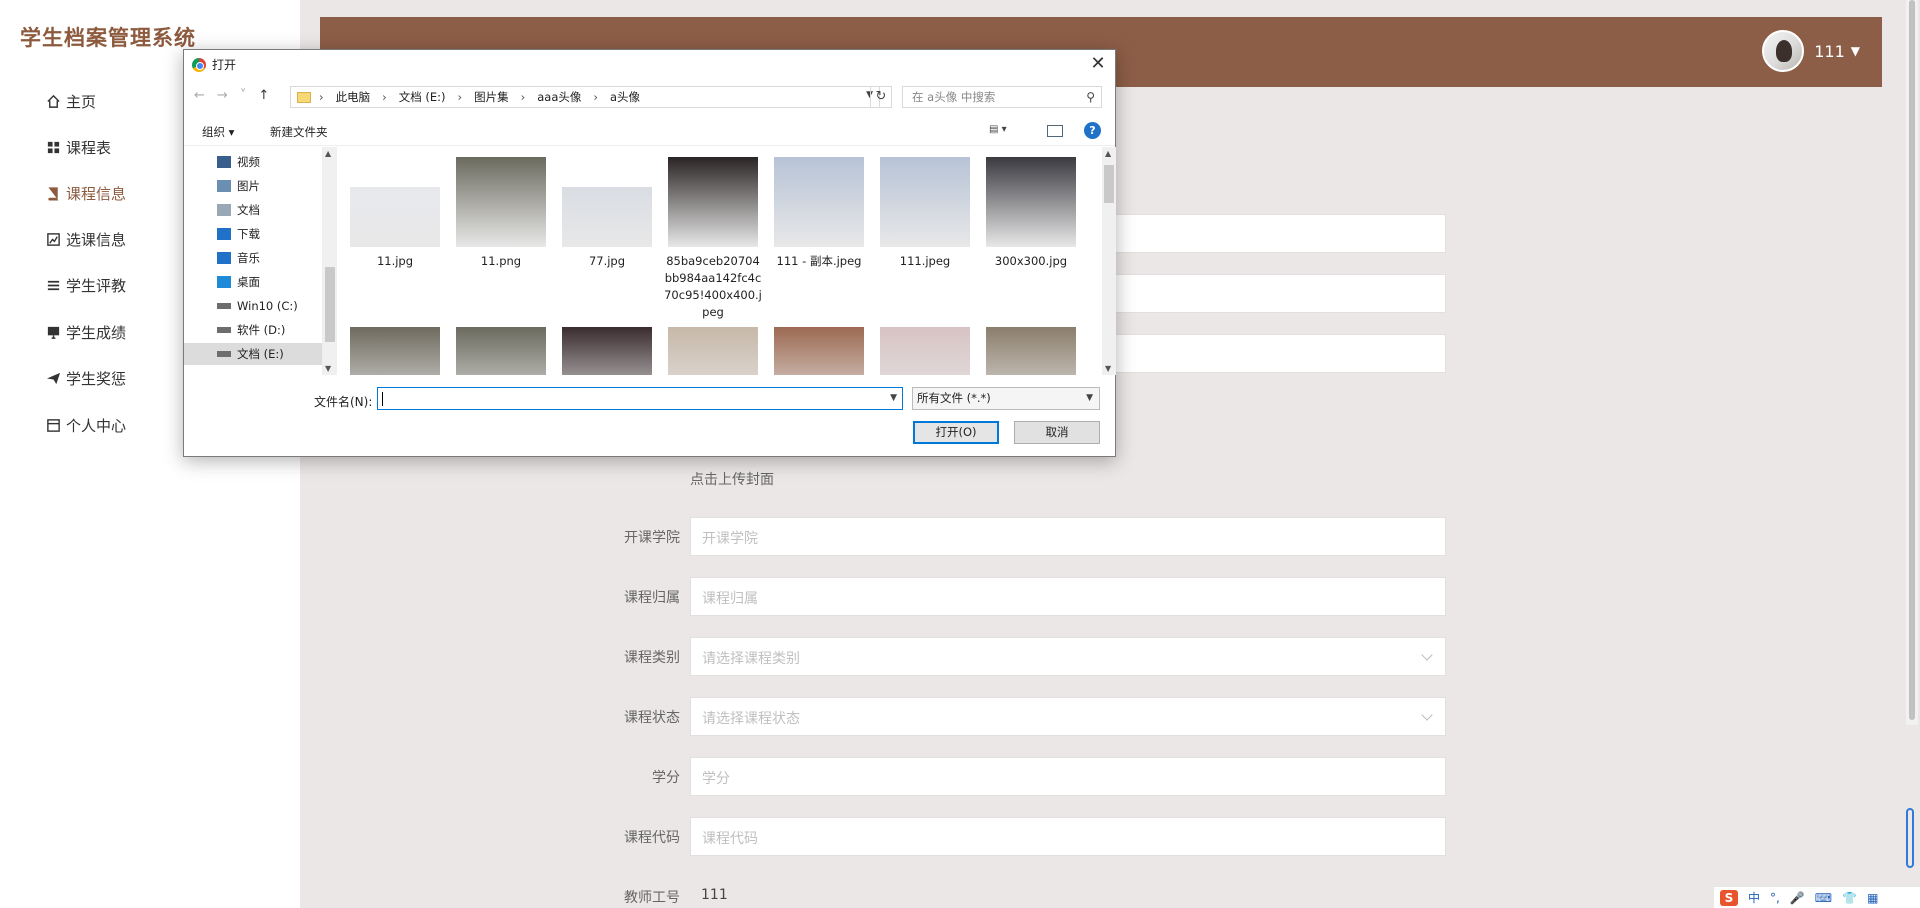  Describe the element at coordinates (199, 95) in the screenshot. I see `back-arrow-icon: ←` at that location.